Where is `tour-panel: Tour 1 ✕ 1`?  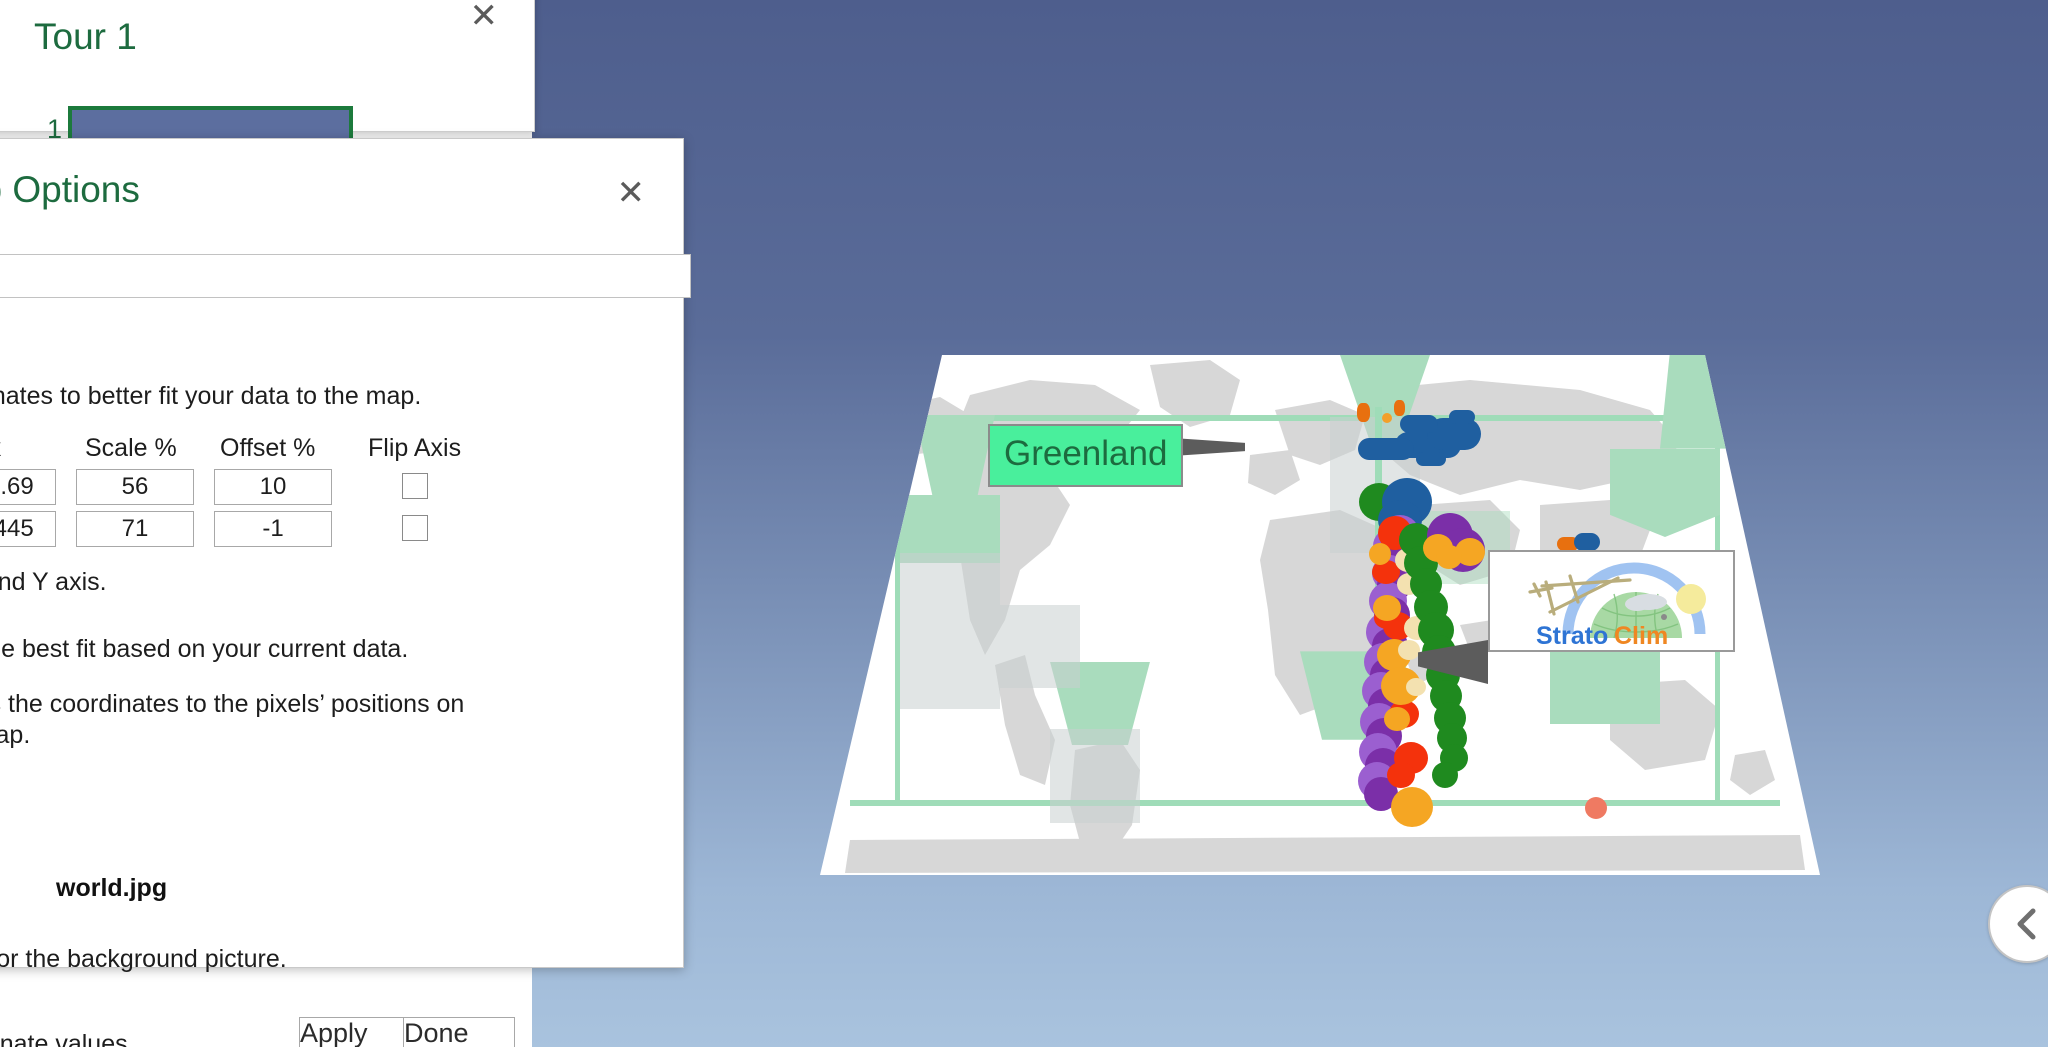
tour-panel: Tour 1 ✕ 1 is located at coordinates (267, 83).